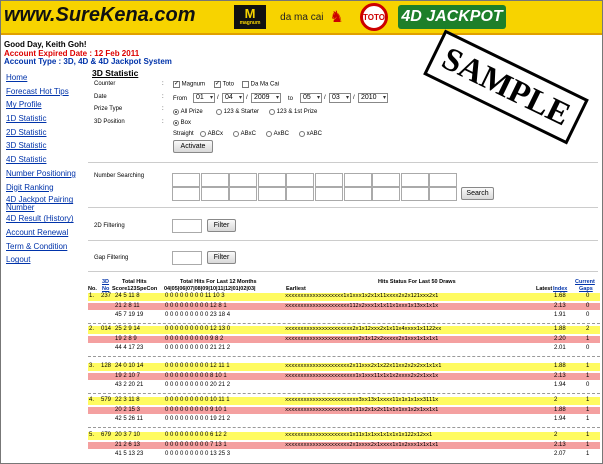  What do you see at coordinates (224, 84) in the screenshot?
I see `counter-toto: ✓ Toto` at bounding box center [224, 84].